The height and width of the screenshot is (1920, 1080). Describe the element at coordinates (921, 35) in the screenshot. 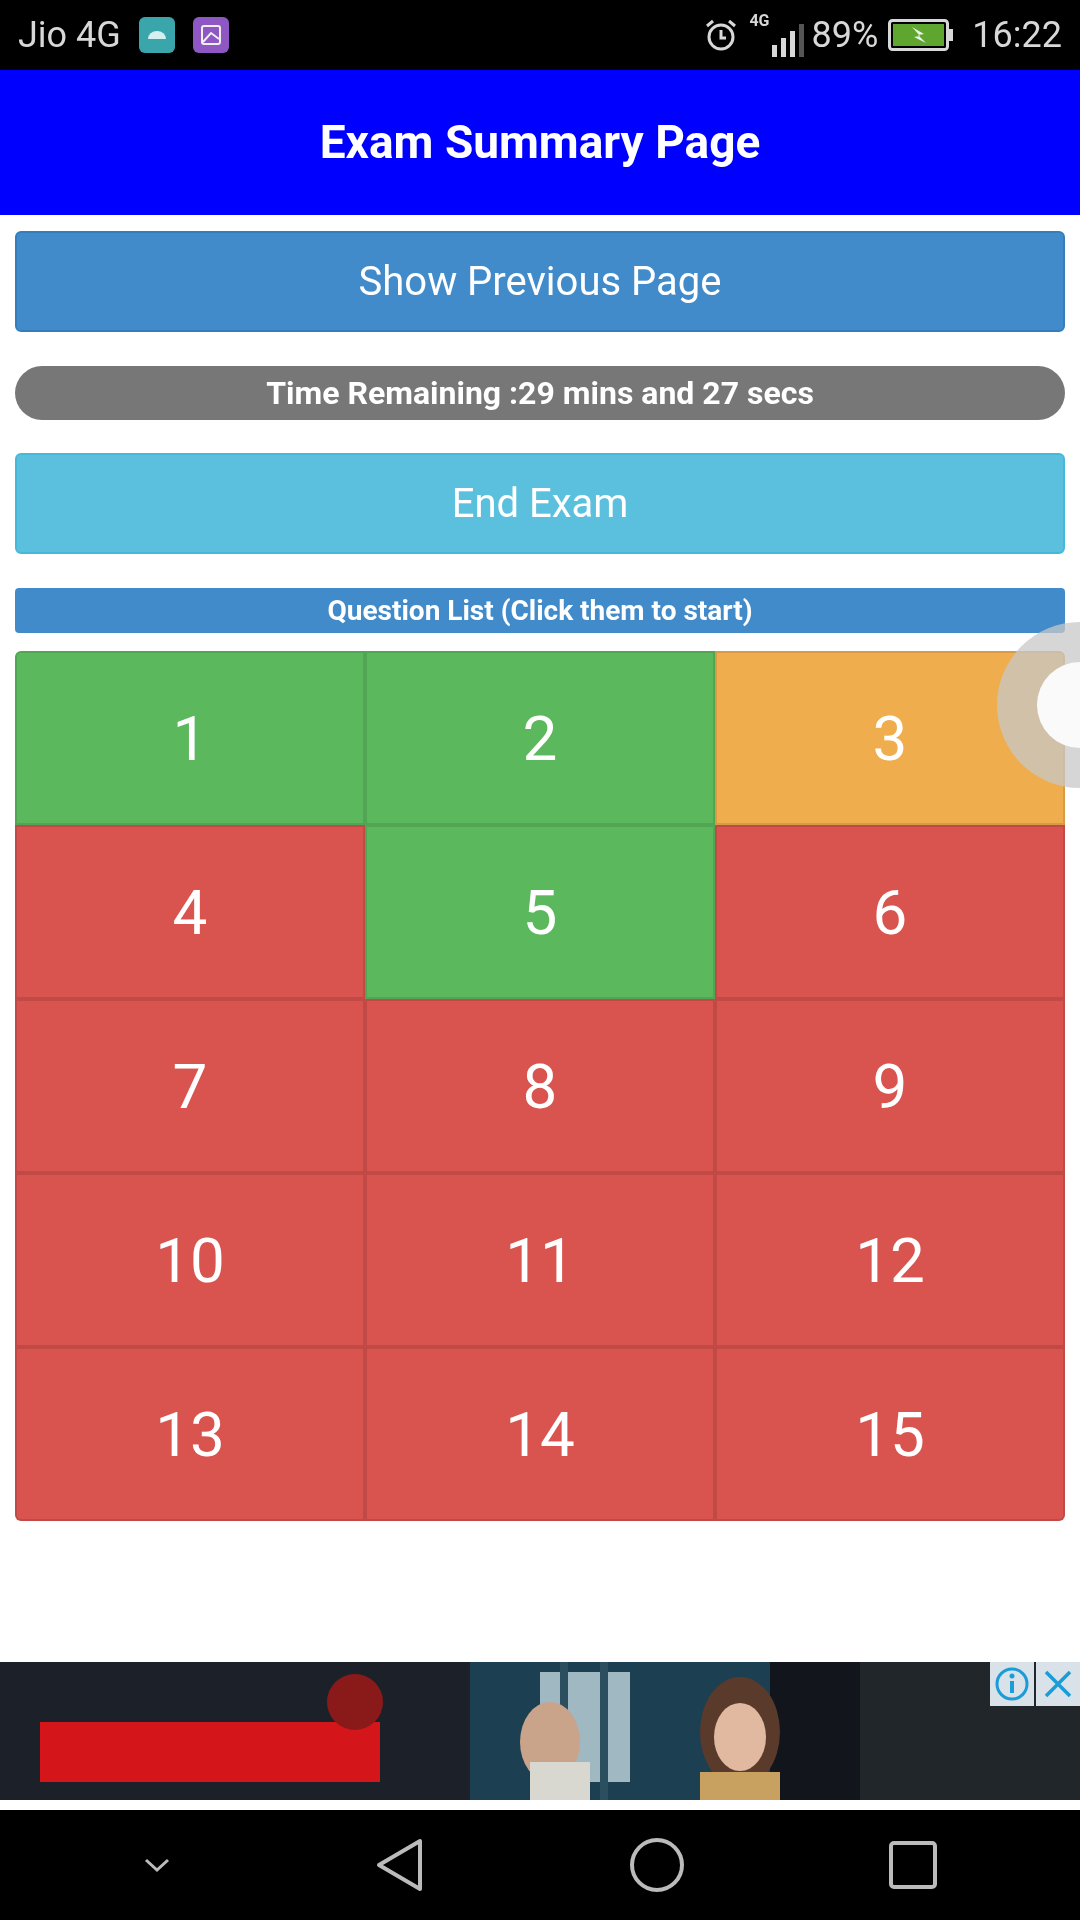

I see `battery-charging-icon` at that location.